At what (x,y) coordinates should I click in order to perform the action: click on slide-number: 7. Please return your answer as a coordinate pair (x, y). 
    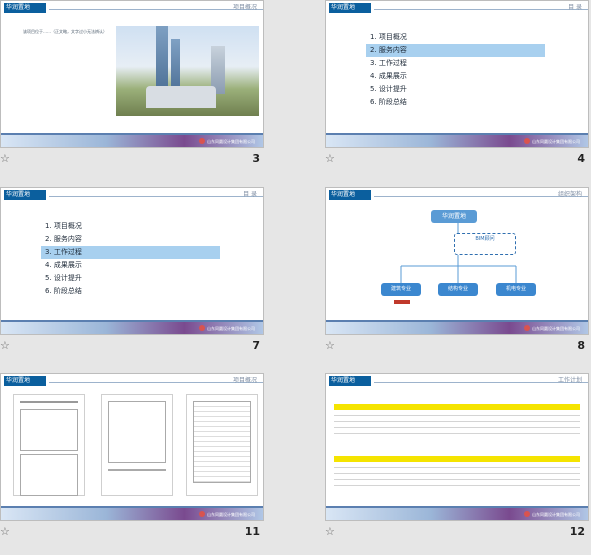
    Looking at the image, I should click on (256, 345).